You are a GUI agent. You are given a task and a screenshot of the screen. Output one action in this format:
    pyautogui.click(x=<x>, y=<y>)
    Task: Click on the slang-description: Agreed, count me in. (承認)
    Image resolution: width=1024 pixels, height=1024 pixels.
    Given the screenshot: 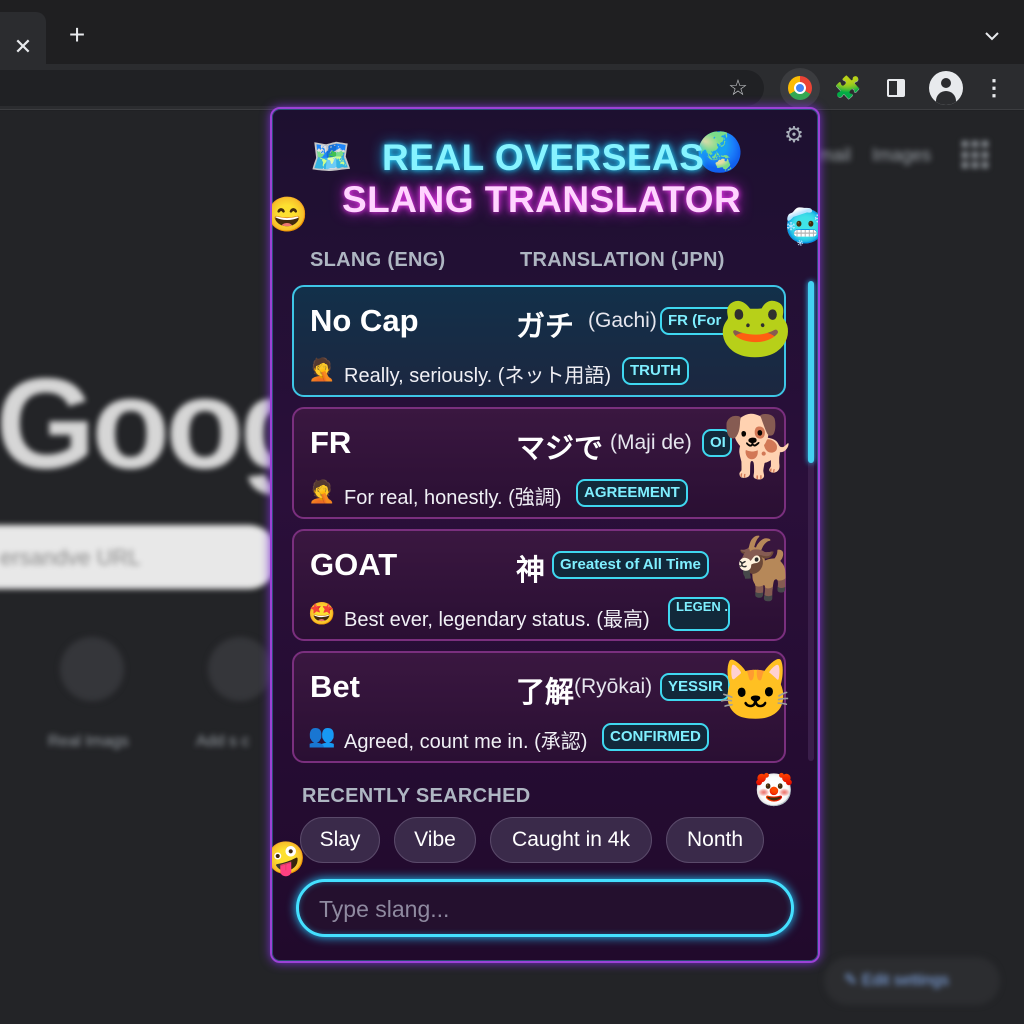 What is the action you would take?
    pyautogui.click(x=466, y=742)
    